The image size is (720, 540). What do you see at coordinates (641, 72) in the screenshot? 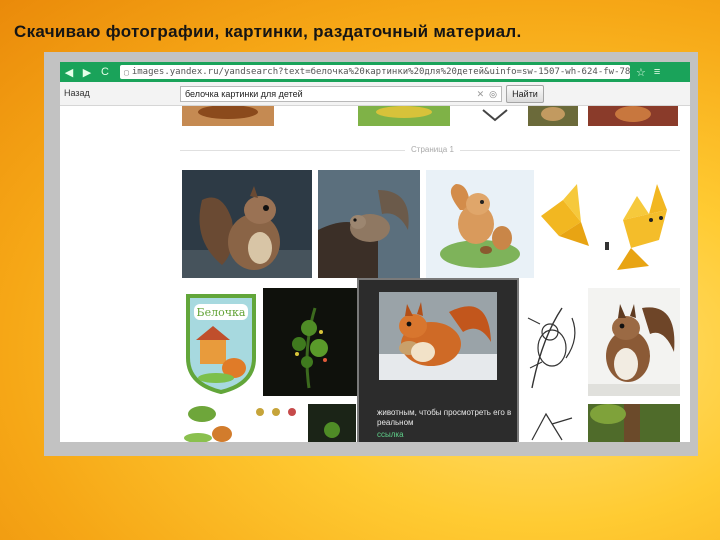
I see `star-icon: ☆` at bounding box center [641, 72].